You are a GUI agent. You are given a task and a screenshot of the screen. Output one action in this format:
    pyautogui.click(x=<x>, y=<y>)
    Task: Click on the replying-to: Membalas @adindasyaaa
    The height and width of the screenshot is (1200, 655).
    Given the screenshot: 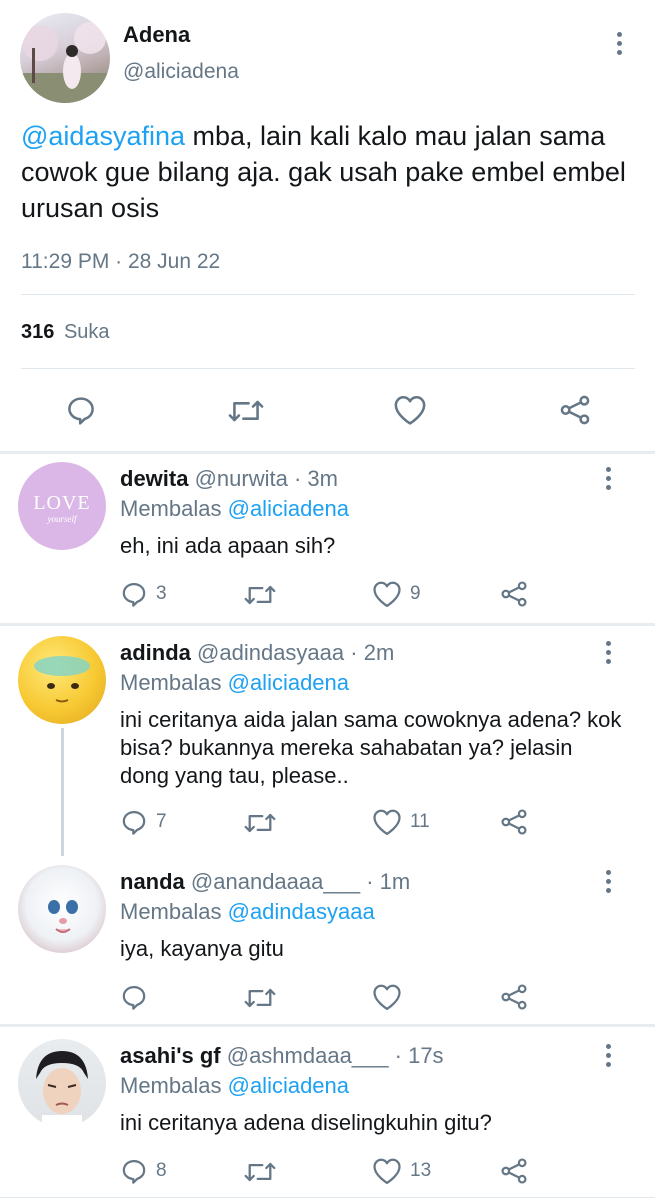 What is the action you would take?
    pyautogui.click(x=247, y=911)
    